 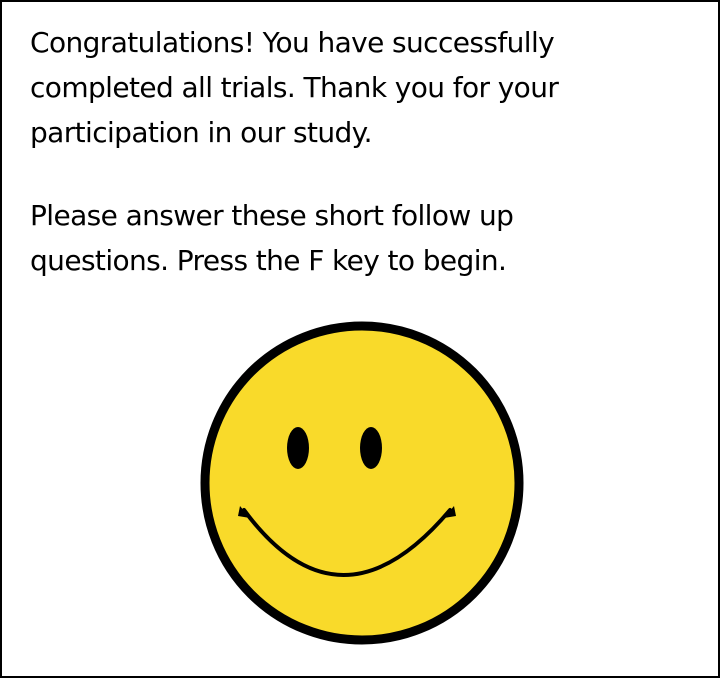 I want to click on right-eye, so click(x=371, y=448).